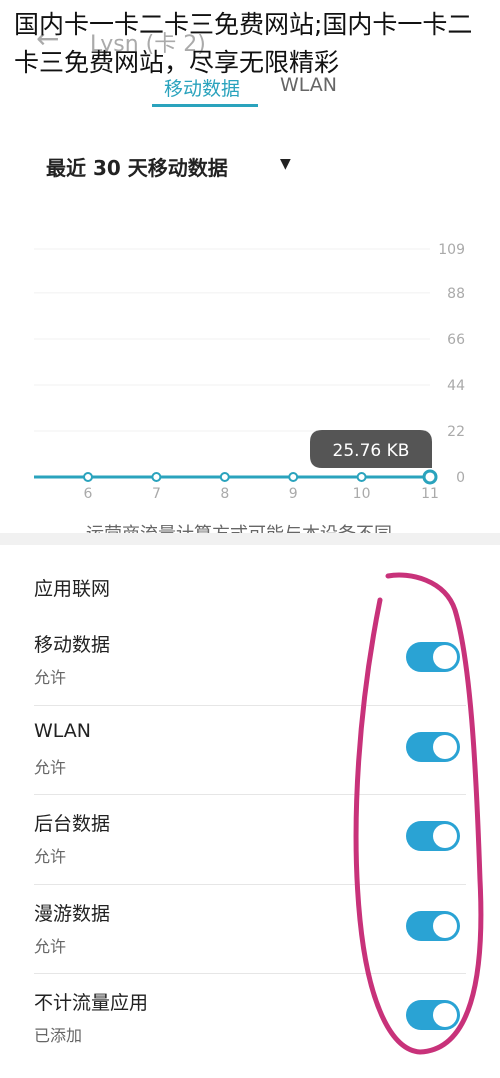 Image resolution: width=500 pixels, height=1078 pixels. I want to click on tooltip-text: 25.76 KB, so click(371, 451).